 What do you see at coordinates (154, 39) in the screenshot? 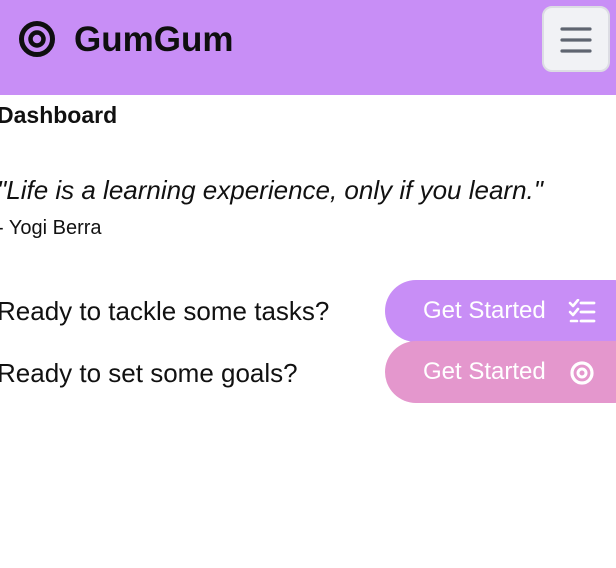
I see `app-title: GumGum` at bounding box center [154, 39].